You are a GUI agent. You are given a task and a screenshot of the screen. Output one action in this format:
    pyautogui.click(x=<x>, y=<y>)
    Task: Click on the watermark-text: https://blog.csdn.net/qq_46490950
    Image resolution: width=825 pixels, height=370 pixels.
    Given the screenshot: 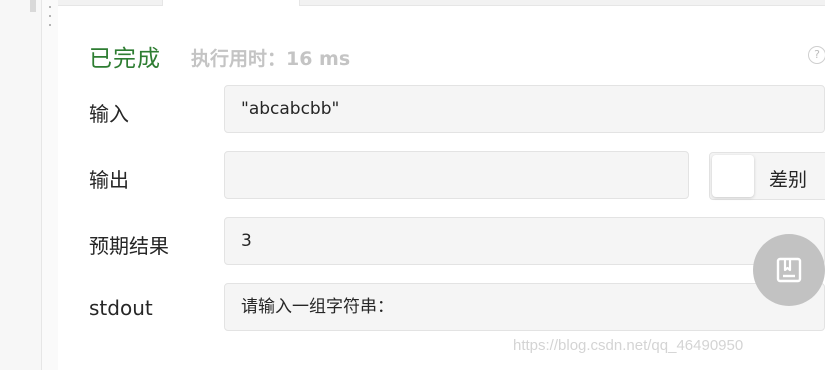 What is the action you would take?
    pyautogui.click(x=628, y=345)
    